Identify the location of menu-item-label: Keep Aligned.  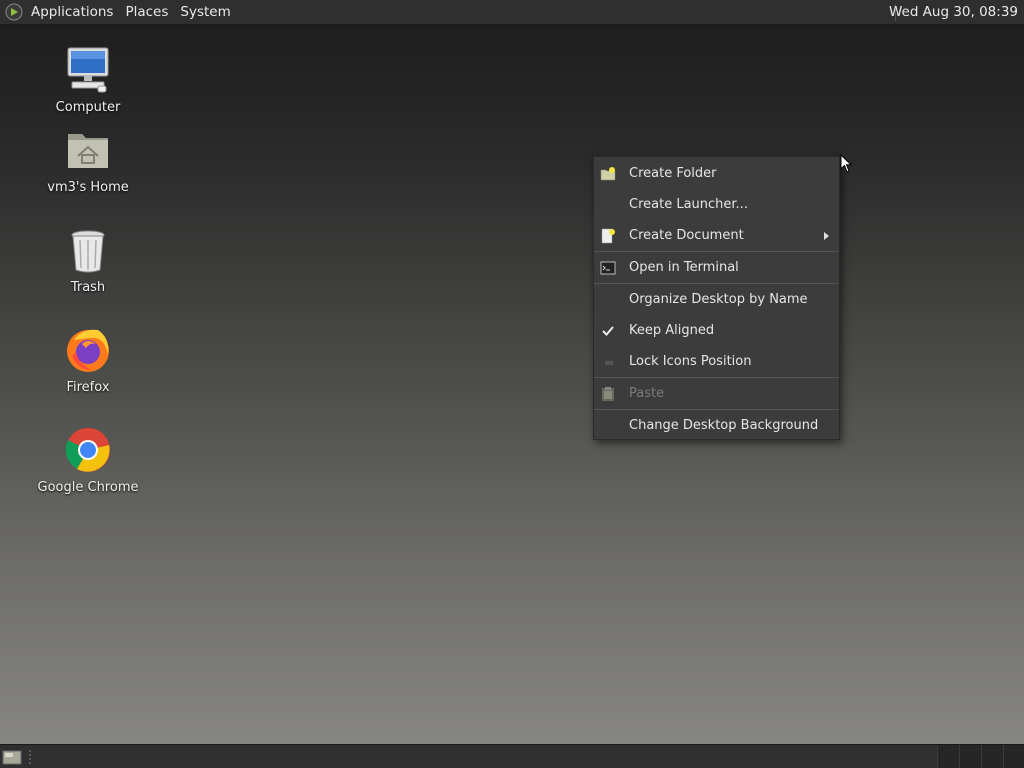
(672, 330).